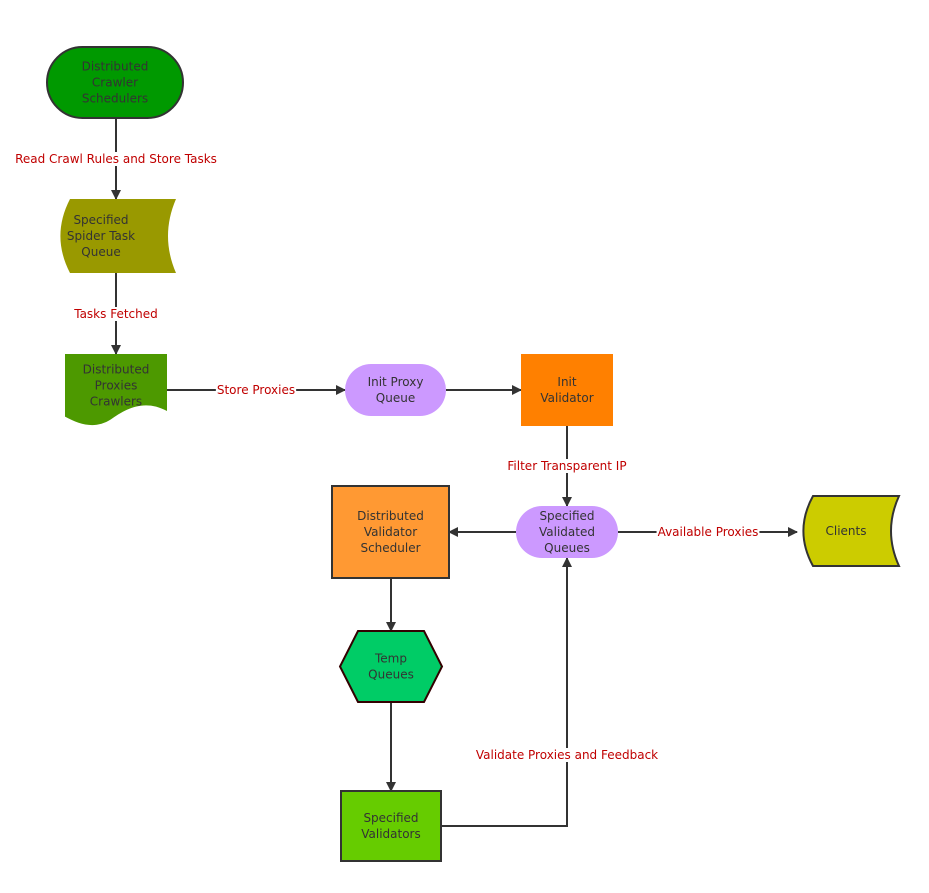  I want to click on node-shape-terminator, so click(395, 390).